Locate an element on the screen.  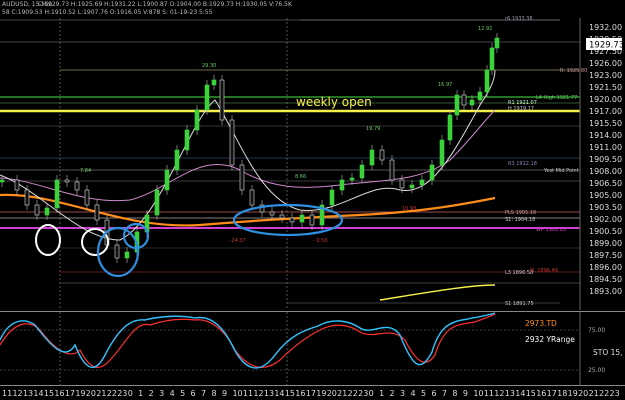
time-tick: 2 is located at coordinates (151, 393).